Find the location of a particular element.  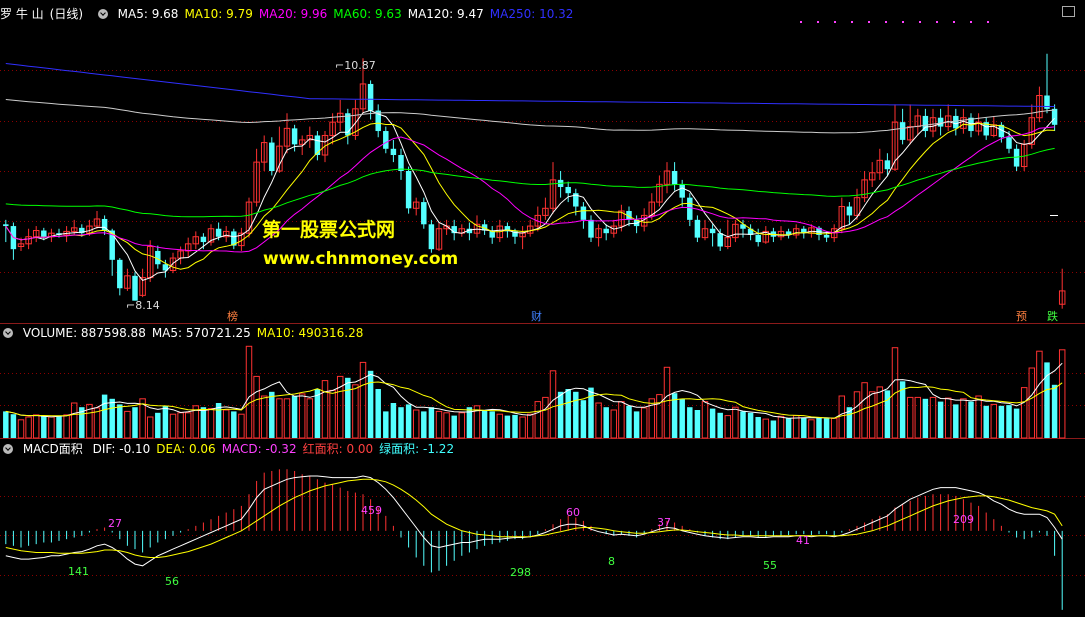

ma250-line is located at coordinates (530, 85).